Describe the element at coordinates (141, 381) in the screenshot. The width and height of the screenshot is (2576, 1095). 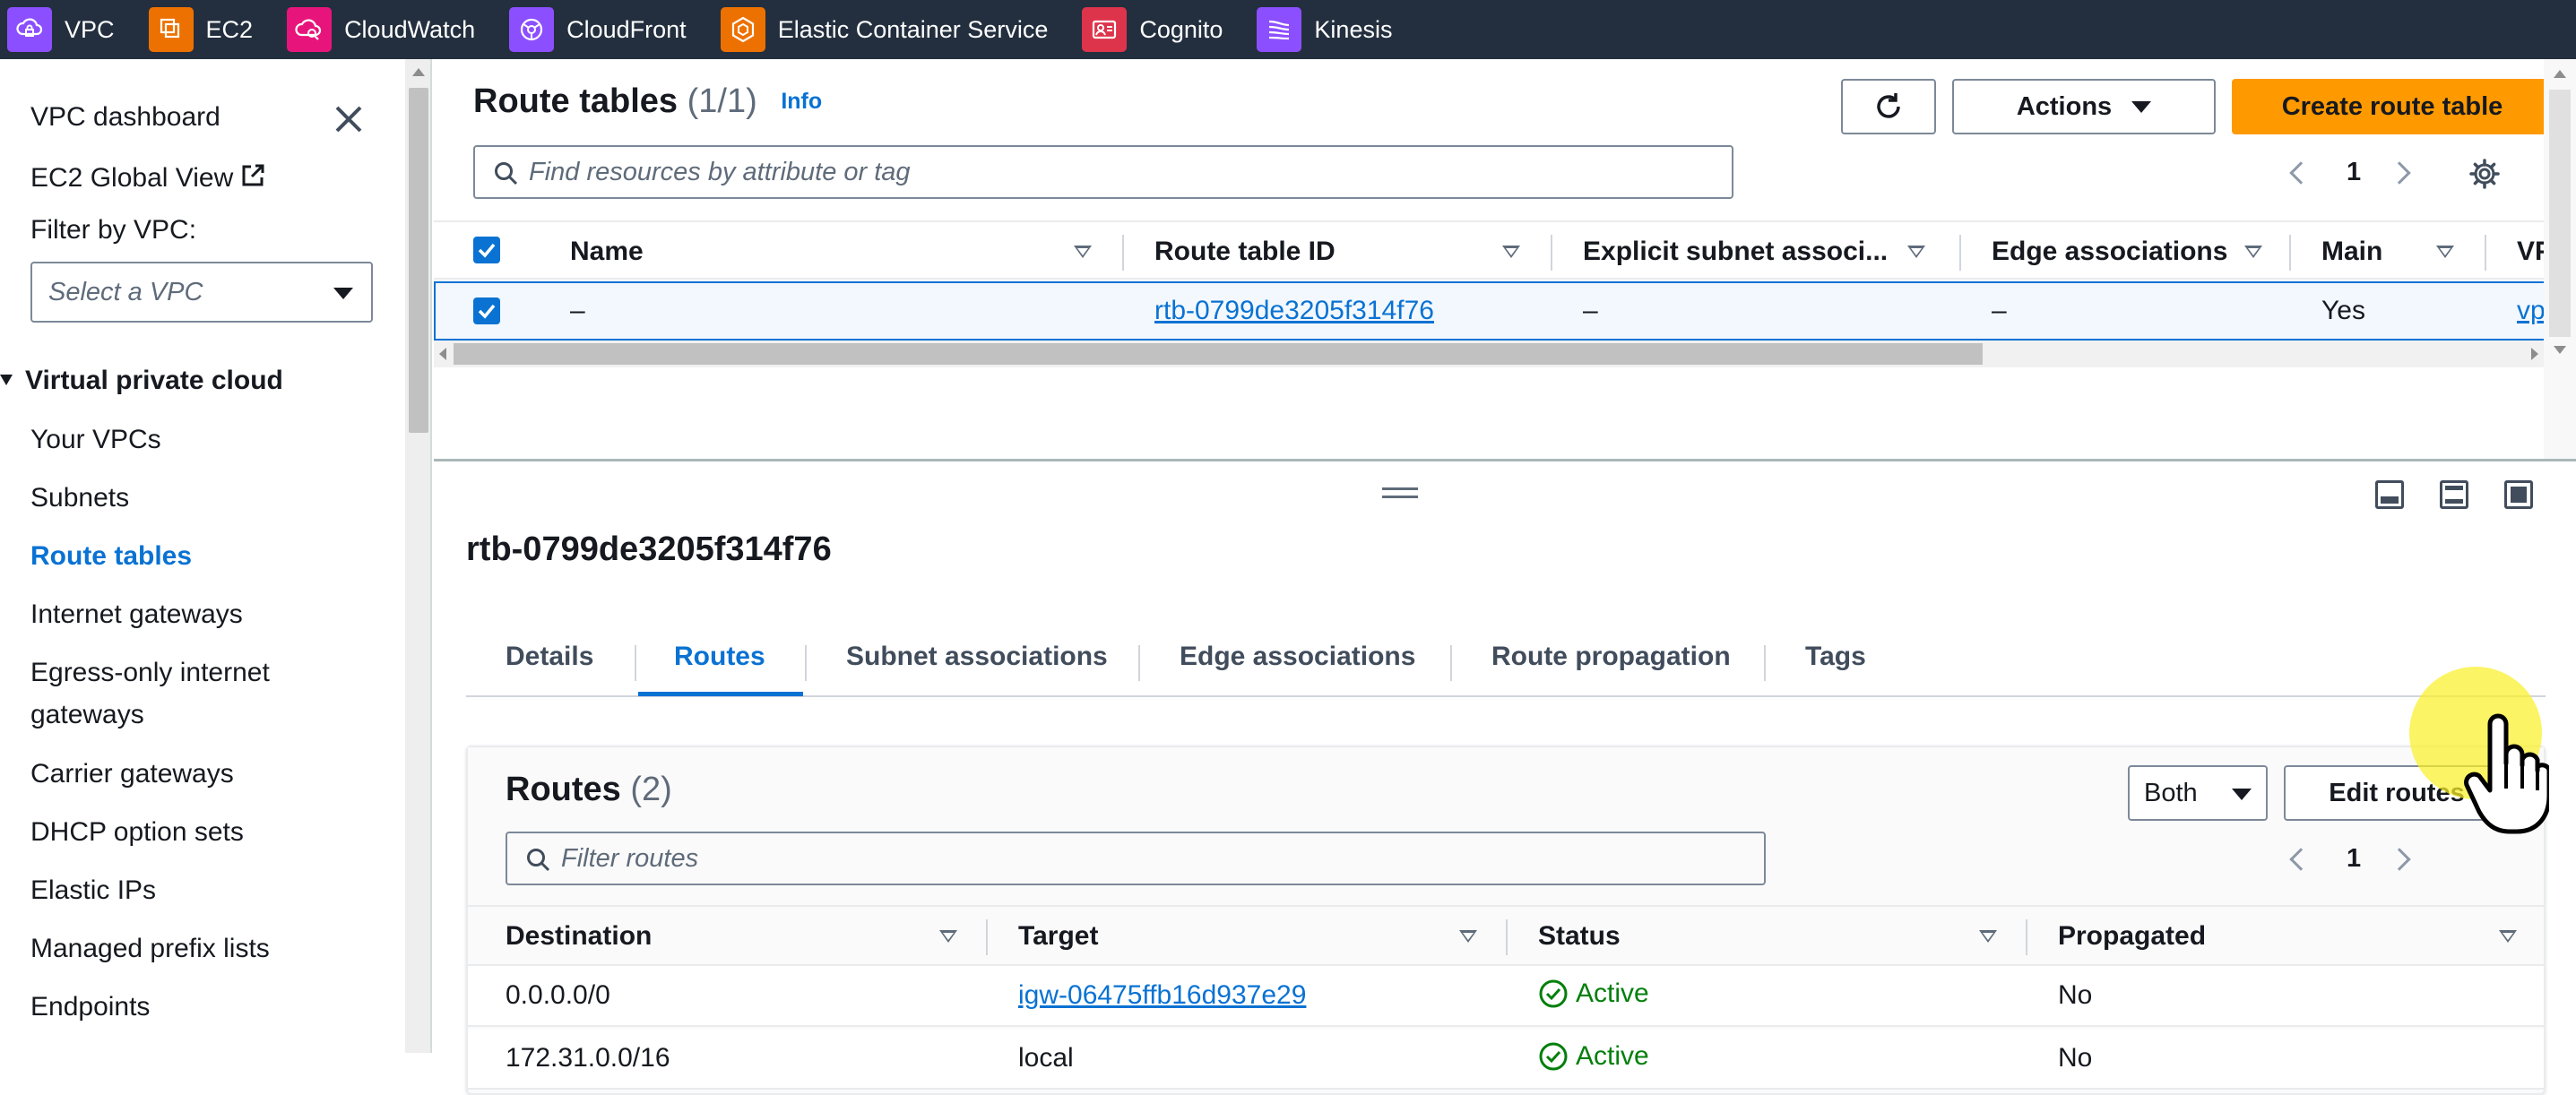
I see `sidebar-section-vpc: Virtual private cloud` at that location.